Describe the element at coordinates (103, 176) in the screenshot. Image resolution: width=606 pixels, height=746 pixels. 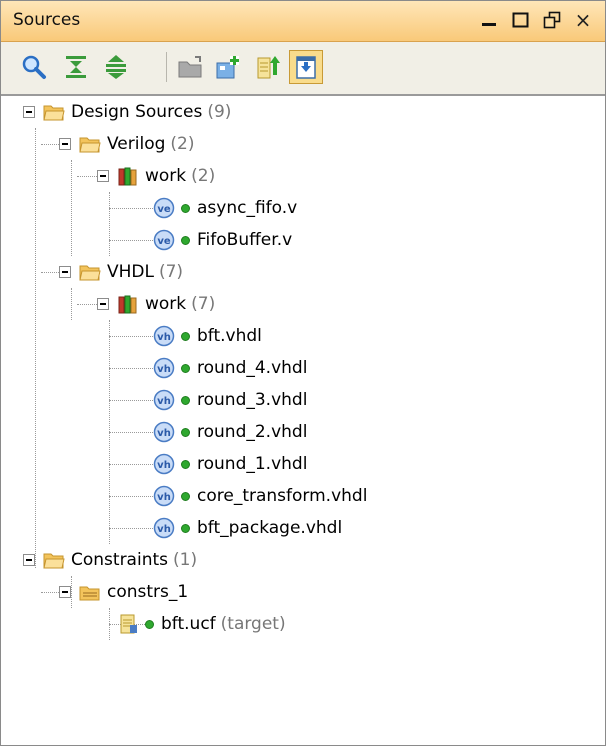
I see `expander-verilog-work` at that location.